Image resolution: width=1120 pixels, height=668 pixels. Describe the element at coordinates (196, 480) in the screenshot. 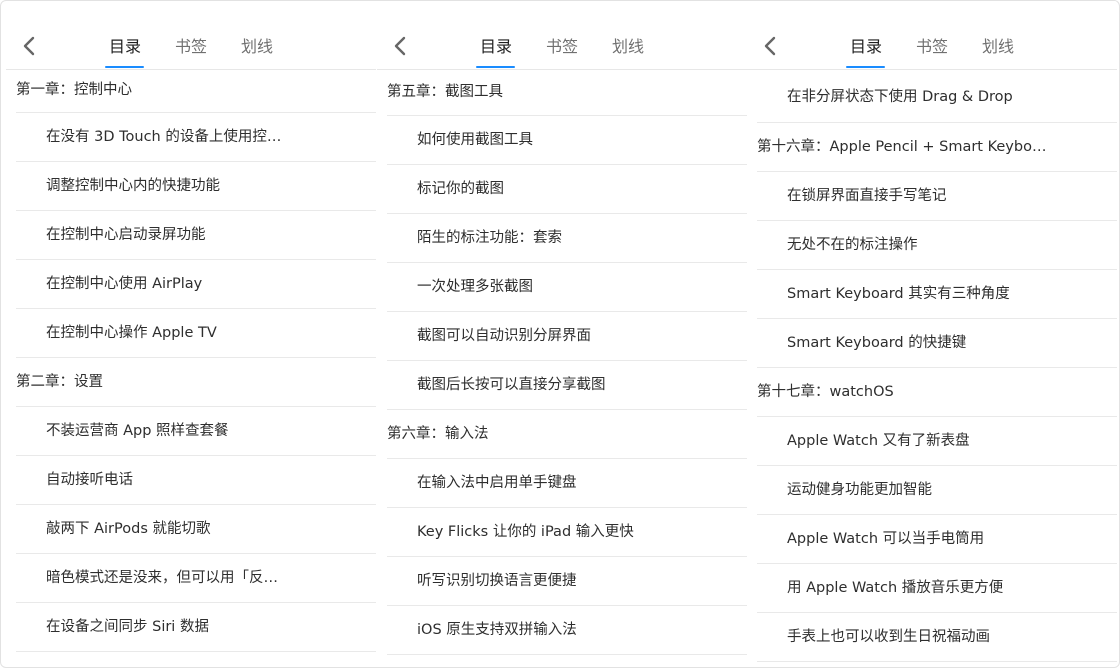

I see `section-row: 自动接听电话` at that location.